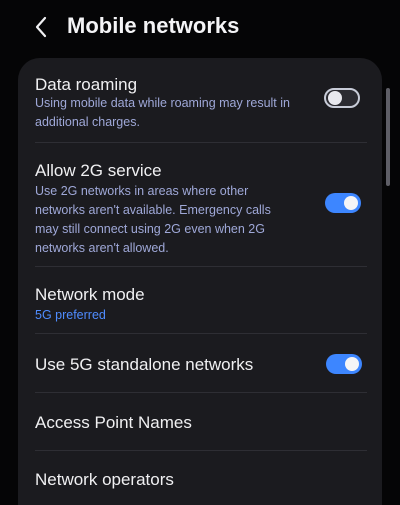 The width and height of the screenshot is (400, 505). I want to click on network-operators-row: Network operators, so click(200, 478).